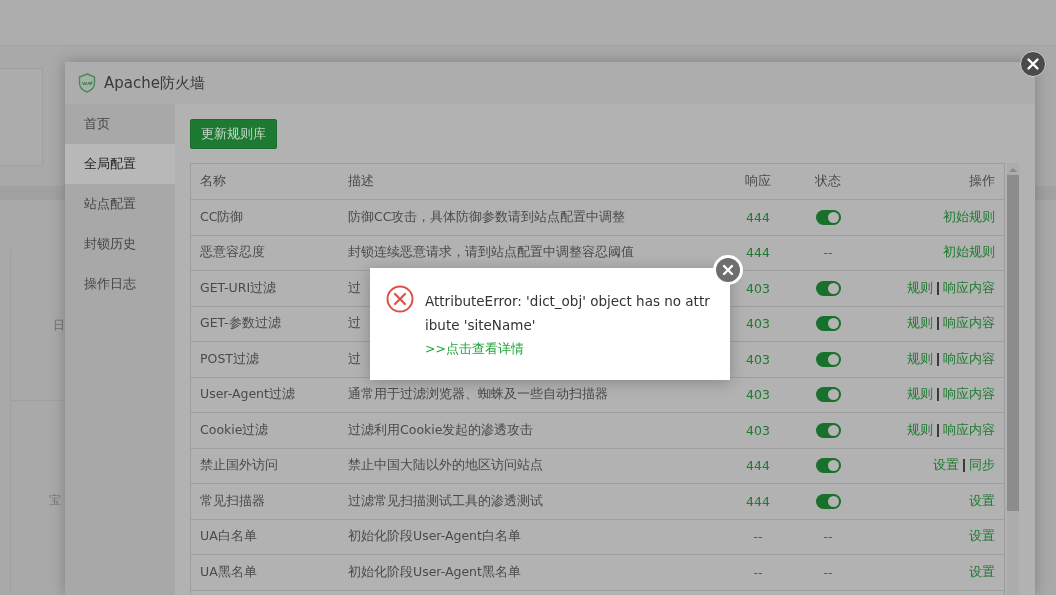 The image size is (1056, 595). Describe the element at coordinates (247, 394) in the screenshot. I see `table-cell: User-Agent过滤` at that location.